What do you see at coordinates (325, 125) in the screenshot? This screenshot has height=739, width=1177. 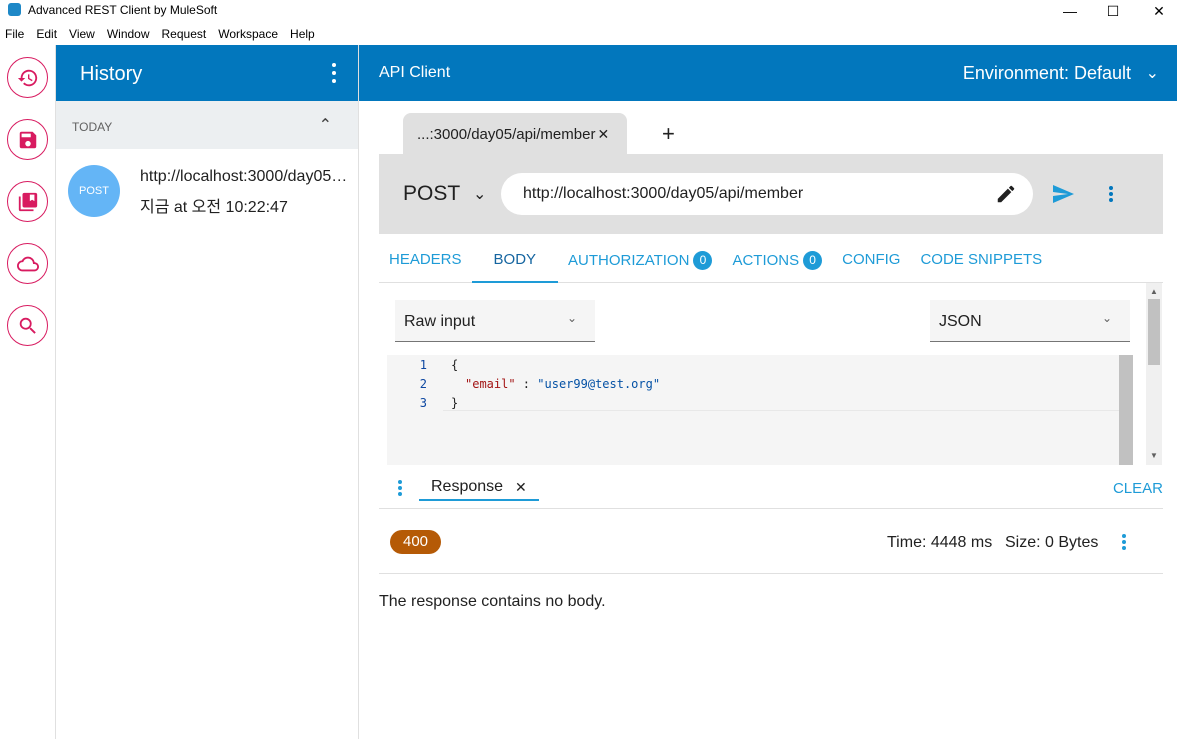 I see `chevron-up-icon: ⌃` at bounding box center [325, 125].